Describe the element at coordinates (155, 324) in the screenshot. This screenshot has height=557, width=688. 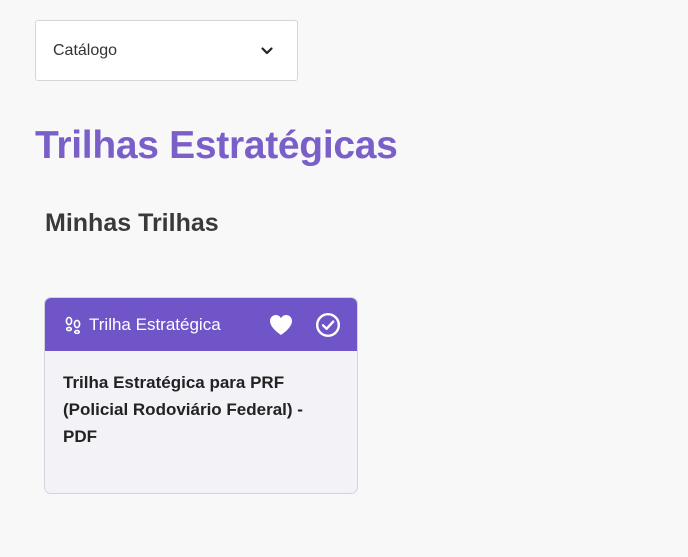
I see `card-type-label: Trilha Estratégica` at that location.